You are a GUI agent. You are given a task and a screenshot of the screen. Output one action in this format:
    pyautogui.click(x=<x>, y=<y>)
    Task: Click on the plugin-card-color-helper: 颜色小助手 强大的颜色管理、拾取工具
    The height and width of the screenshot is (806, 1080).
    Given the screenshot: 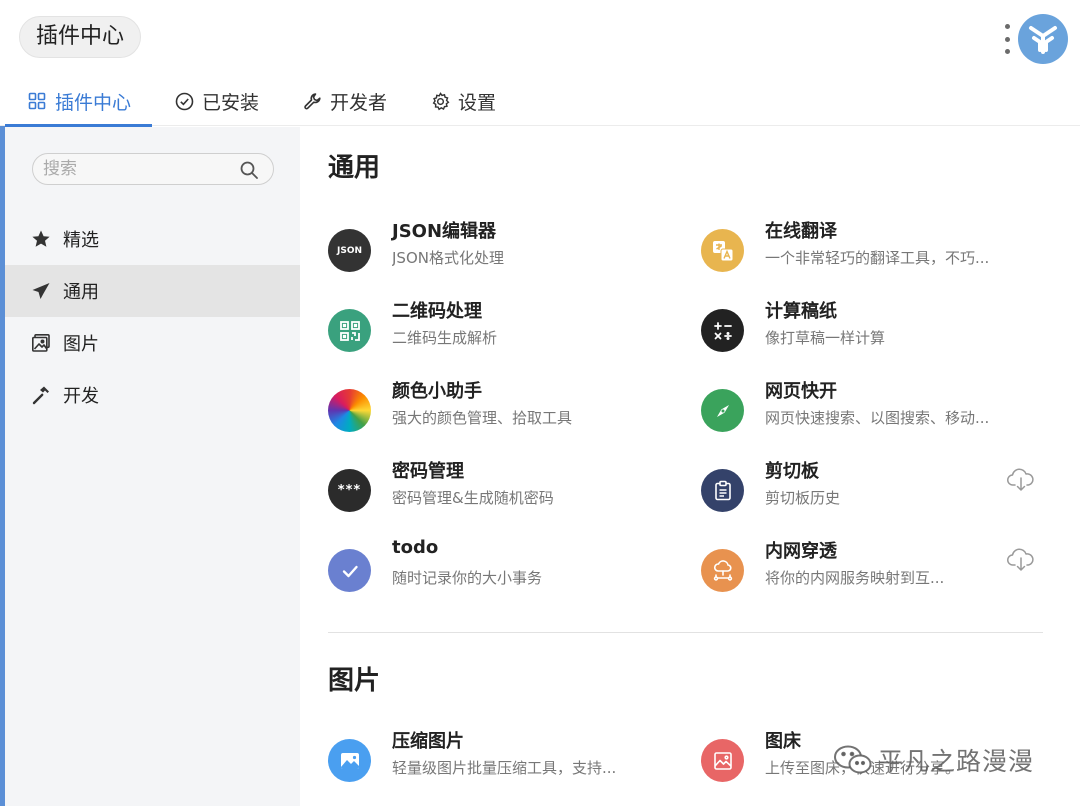 What is the action you would take?
    pyautogui.click(x=508, y=412)
    